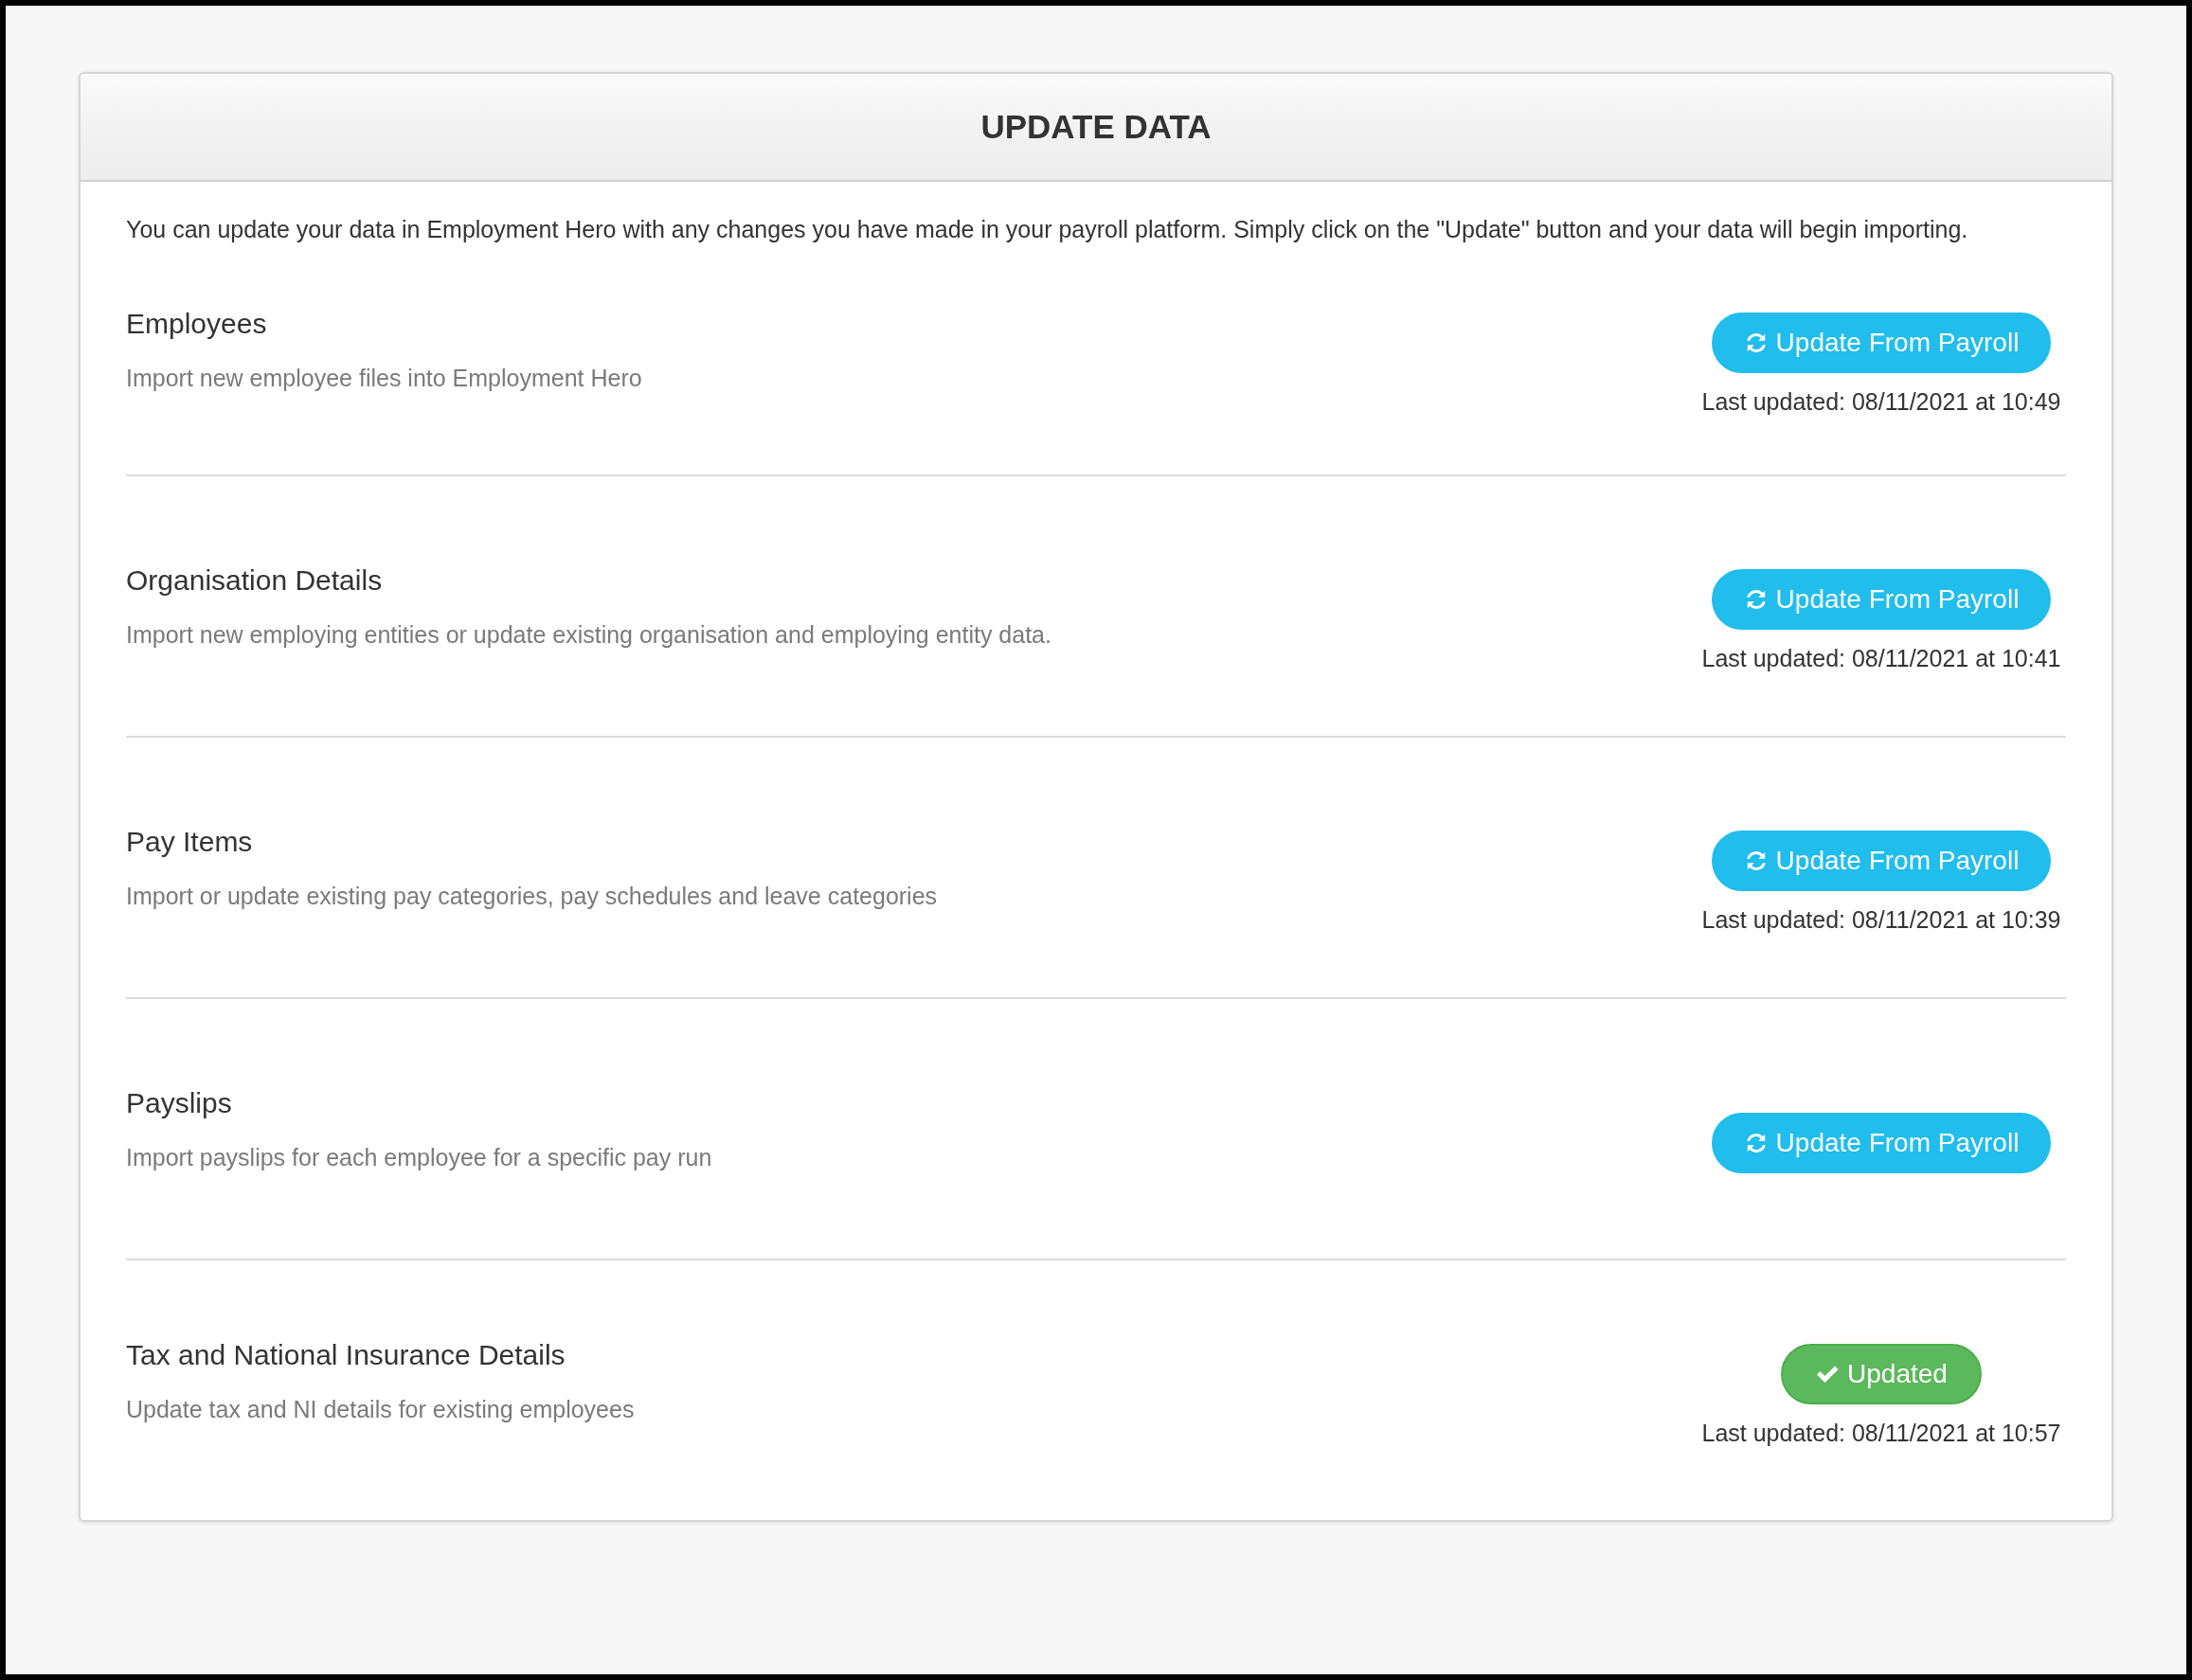 This screenshot has width=2192, height=1680. What do you see at coordinates (1047, 230) in the screenshot?
I see `intro-text: You can update your data in Employment Hero with any changes you have made in your payroll platform. Simply click on the "Update" button and your data will begin importing.` at bounding box center [1047, 230].